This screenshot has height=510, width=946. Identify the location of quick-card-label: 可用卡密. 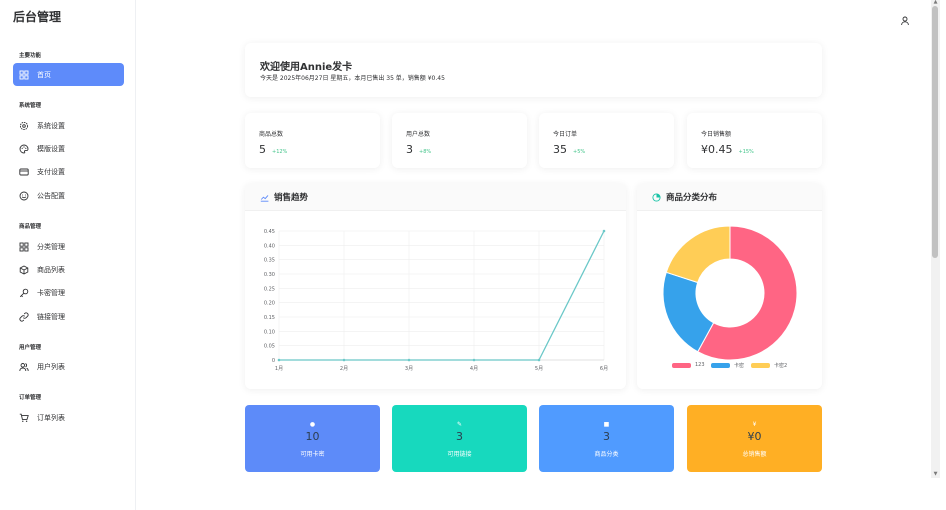
(312, 454).